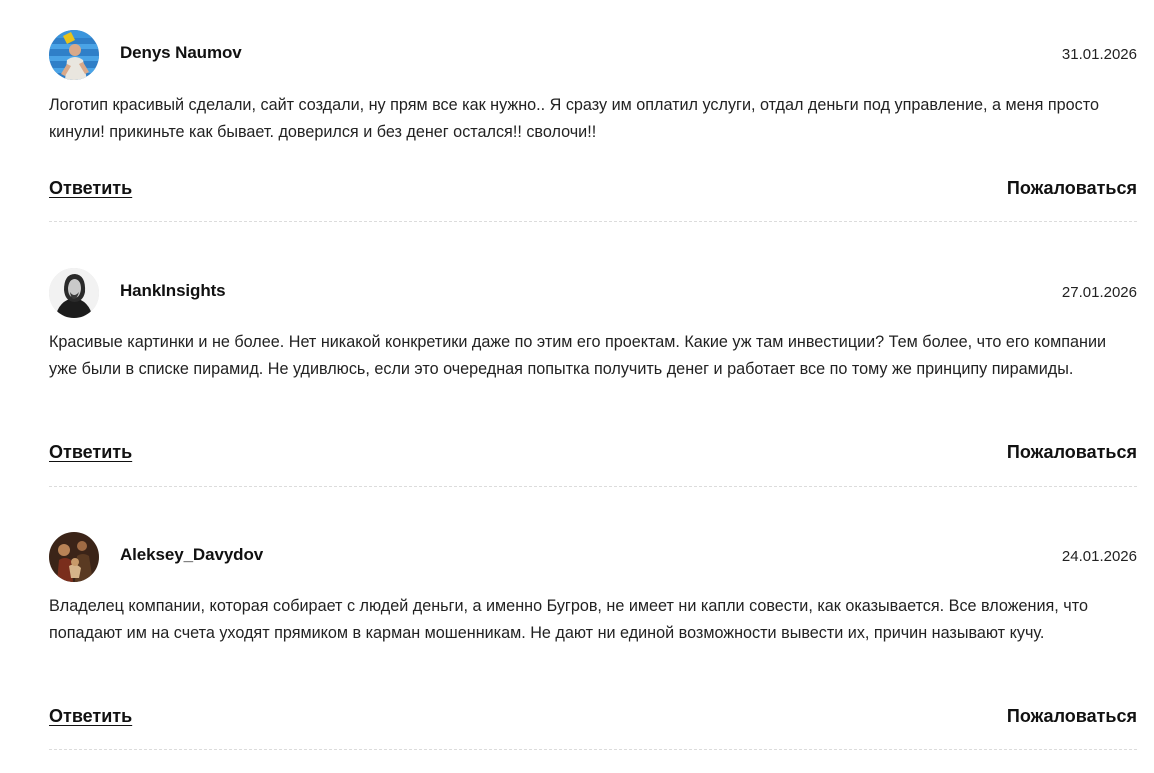  Describe the element at coordinates (593, 557) in the screenshot. I see `comment-header: Aleksey_Davydov 24.01.2026` at that location.